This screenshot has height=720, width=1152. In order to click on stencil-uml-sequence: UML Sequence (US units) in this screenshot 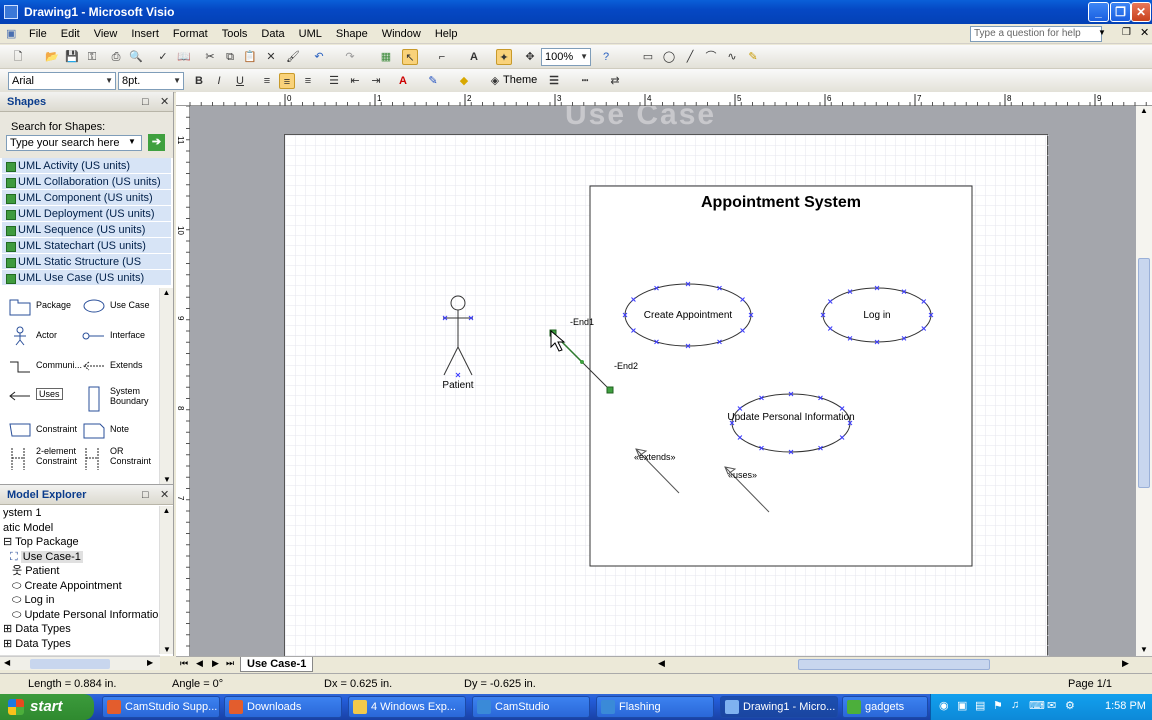, I will do `click(86, 230)`.